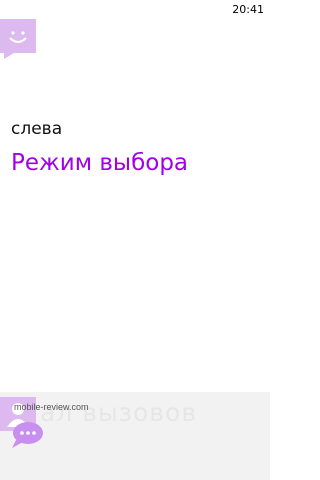 This screenshot has width=320, height=480. I want to click on message-bubble-icon, so click(27, 435).